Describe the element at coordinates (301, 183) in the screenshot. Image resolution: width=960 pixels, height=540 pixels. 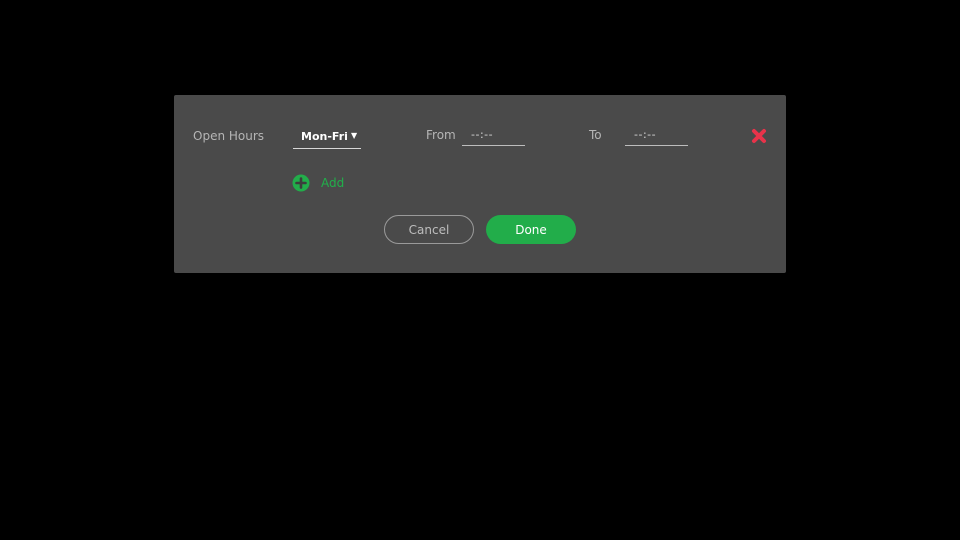
I see `plus-circle-icon` at that location.